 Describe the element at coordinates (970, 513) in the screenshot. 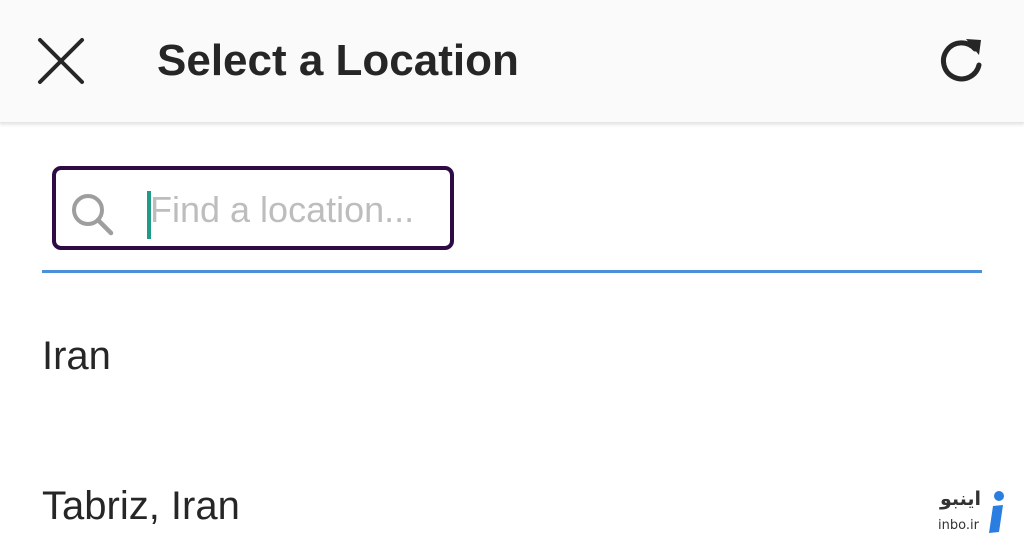

I see `watermark: اینبو inbo.ir` at that location.